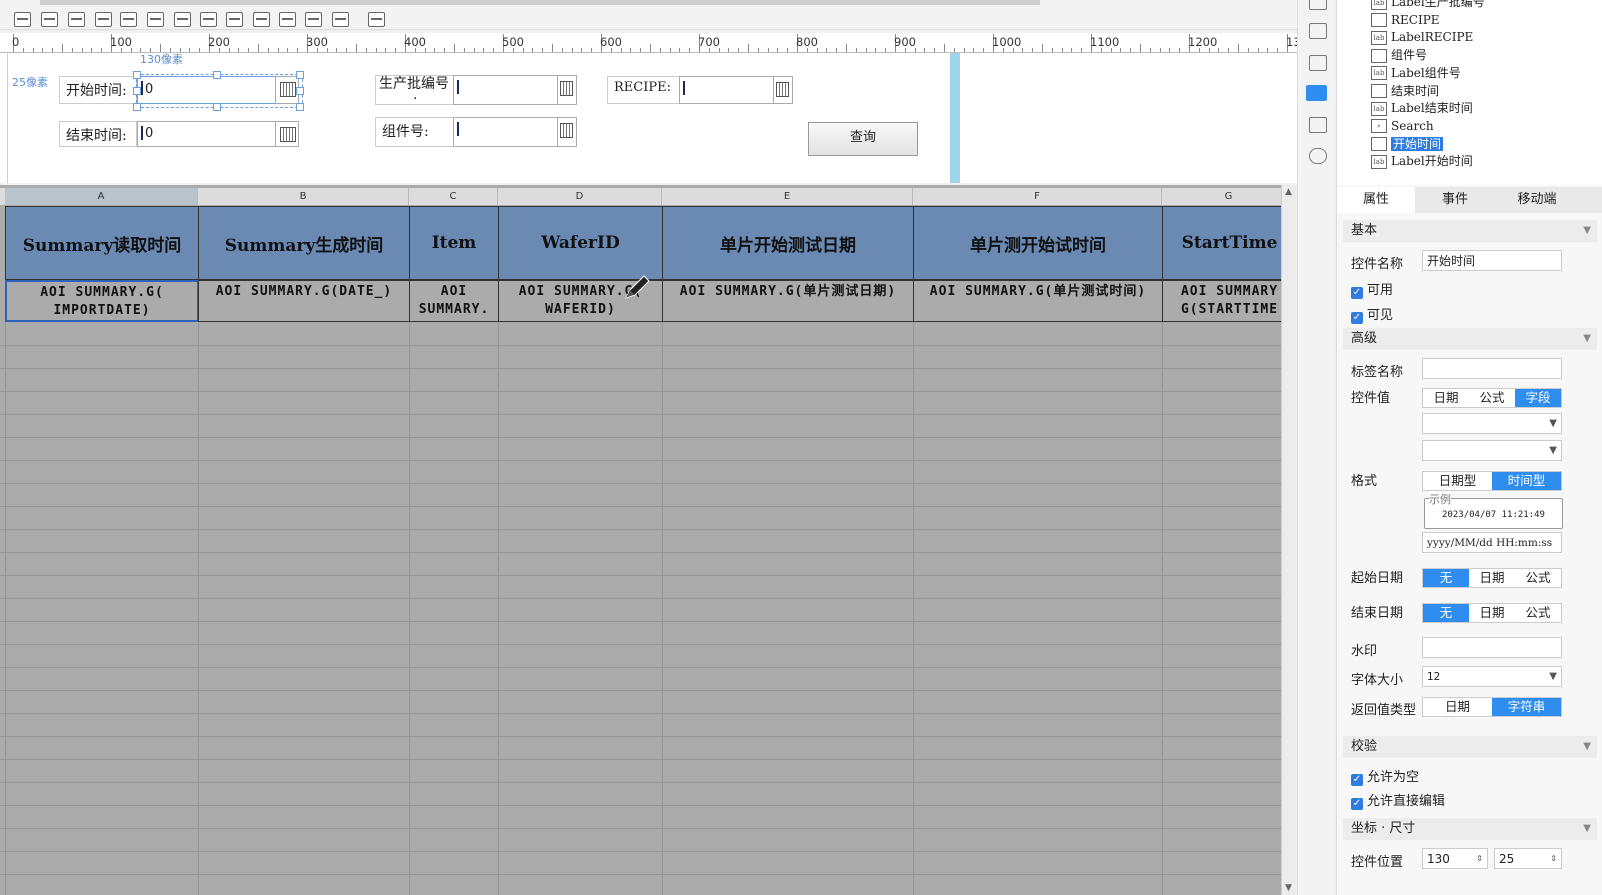 Image resolution: width=1602 pixels, height=895 pixels. What do you see at coordinates (1457, 707) in the screenshot?
I see `return-date: 日期` at bounding box center [1457, 707].